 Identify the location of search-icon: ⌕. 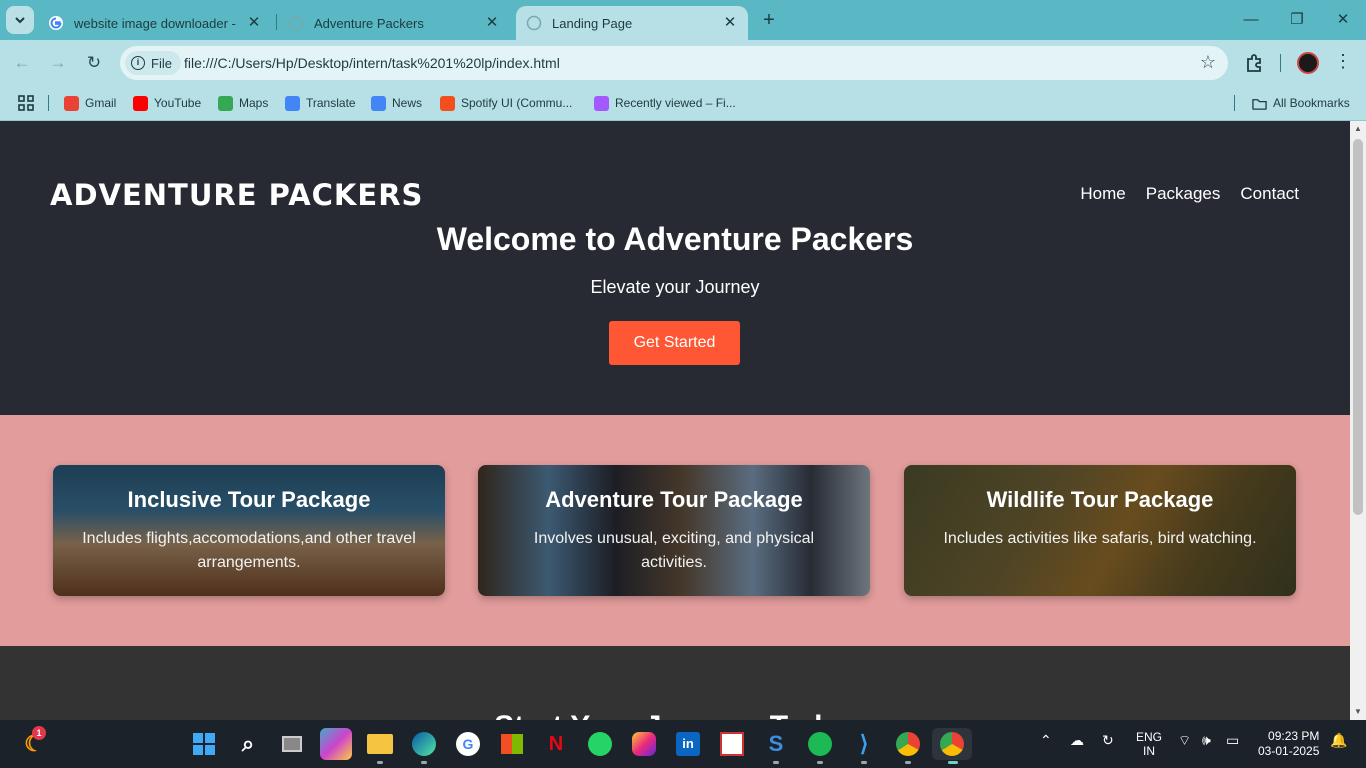
(248, 744).